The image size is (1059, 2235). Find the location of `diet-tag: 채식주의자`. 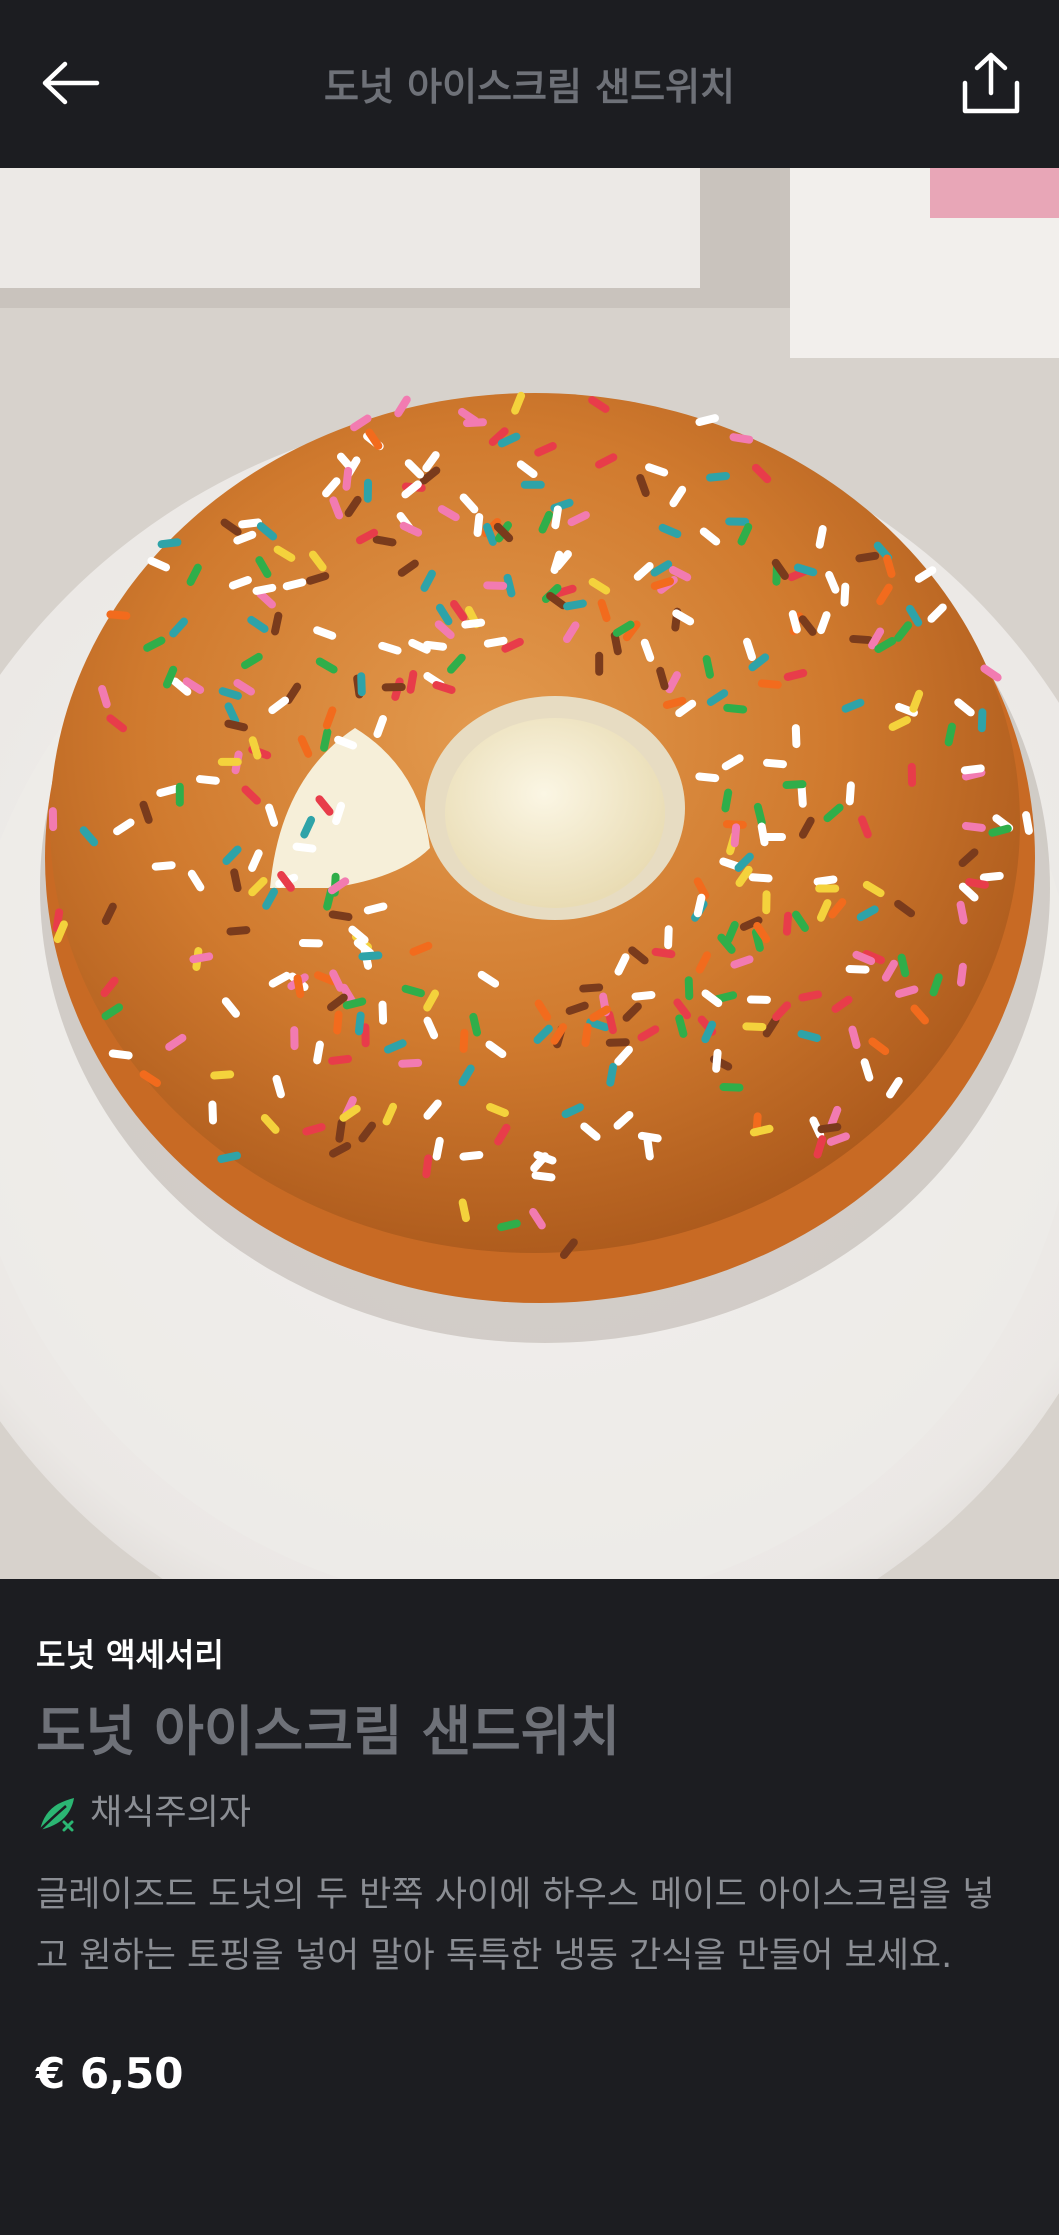

diet-tag: 채식주의자 is located at coordinates (531, 1813).